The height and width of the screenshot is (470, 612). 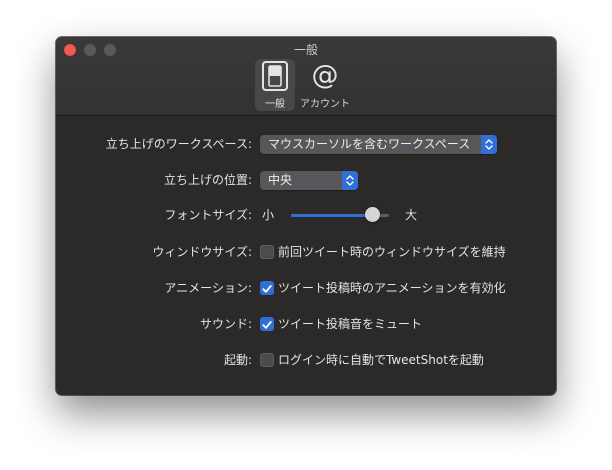 I want to click on sound-checkbox-label: ツイート投稿音をミュート, so click(x=350, y=324).